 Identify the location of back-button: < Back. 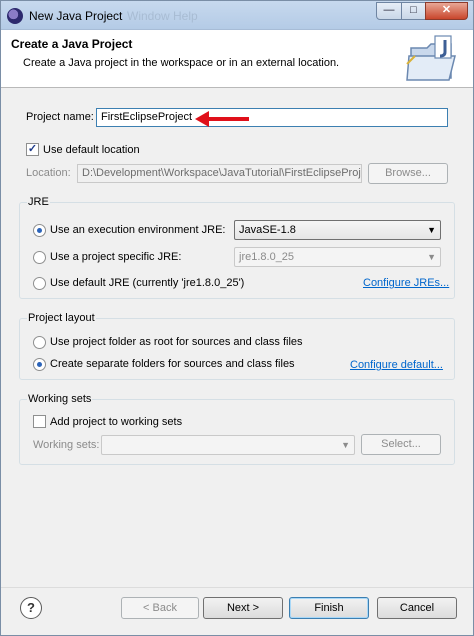
(160, 608).